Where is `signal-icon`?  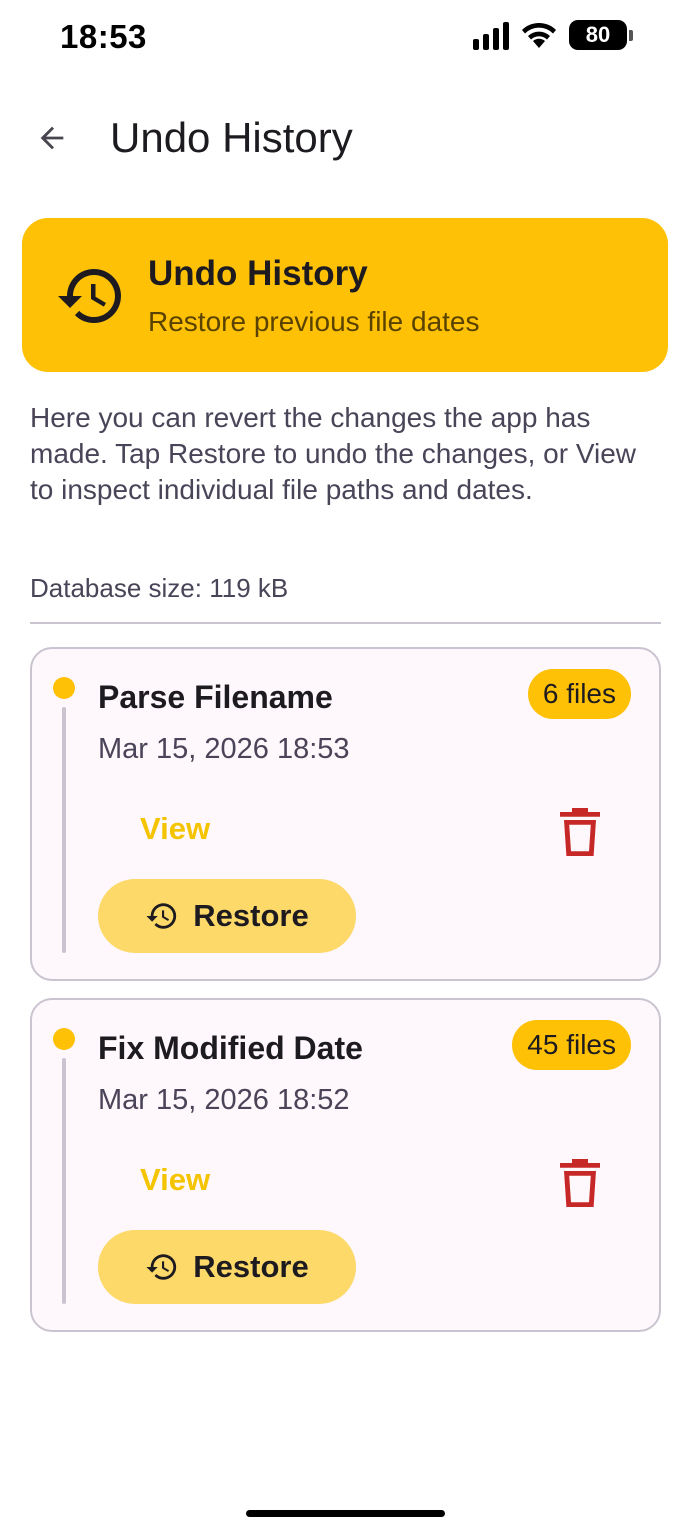
signal-icon is located at coordinates (491, 35).